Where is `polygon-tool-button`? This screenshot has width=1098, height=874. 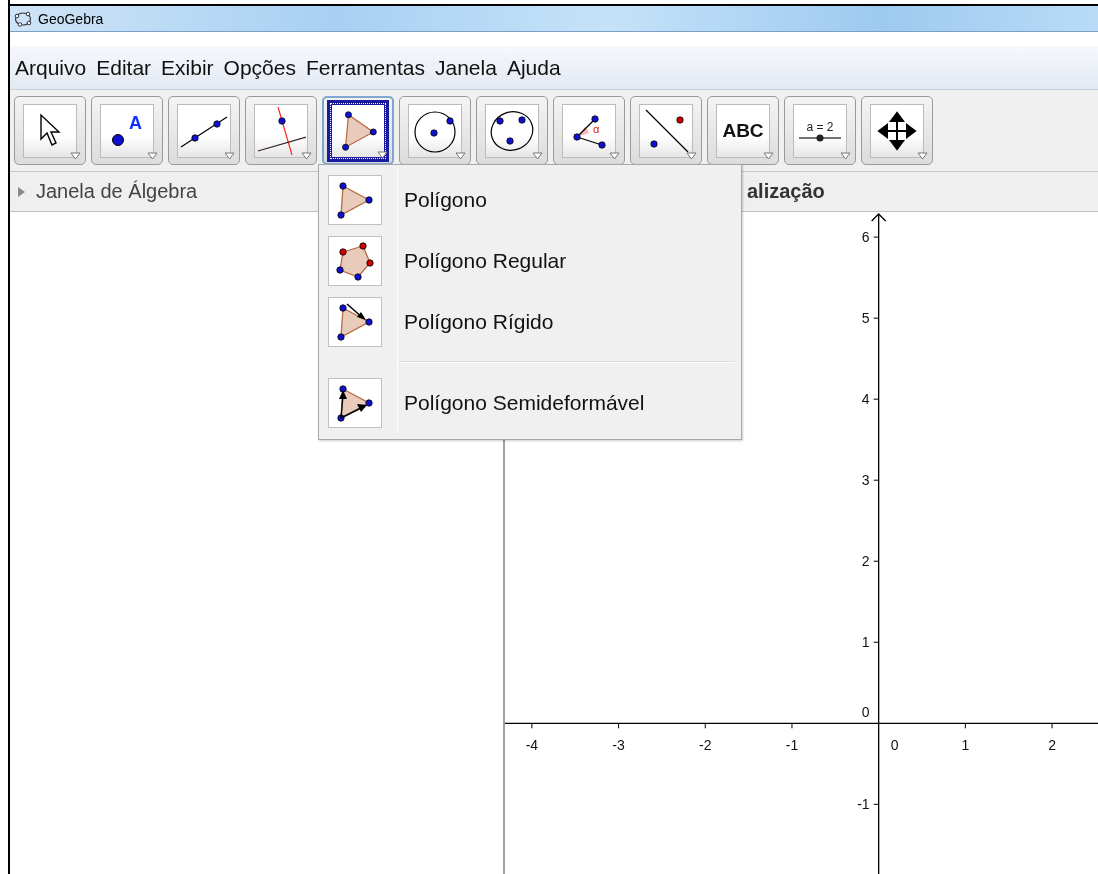
polygon-tool-button is located at coordinates (358, 130).